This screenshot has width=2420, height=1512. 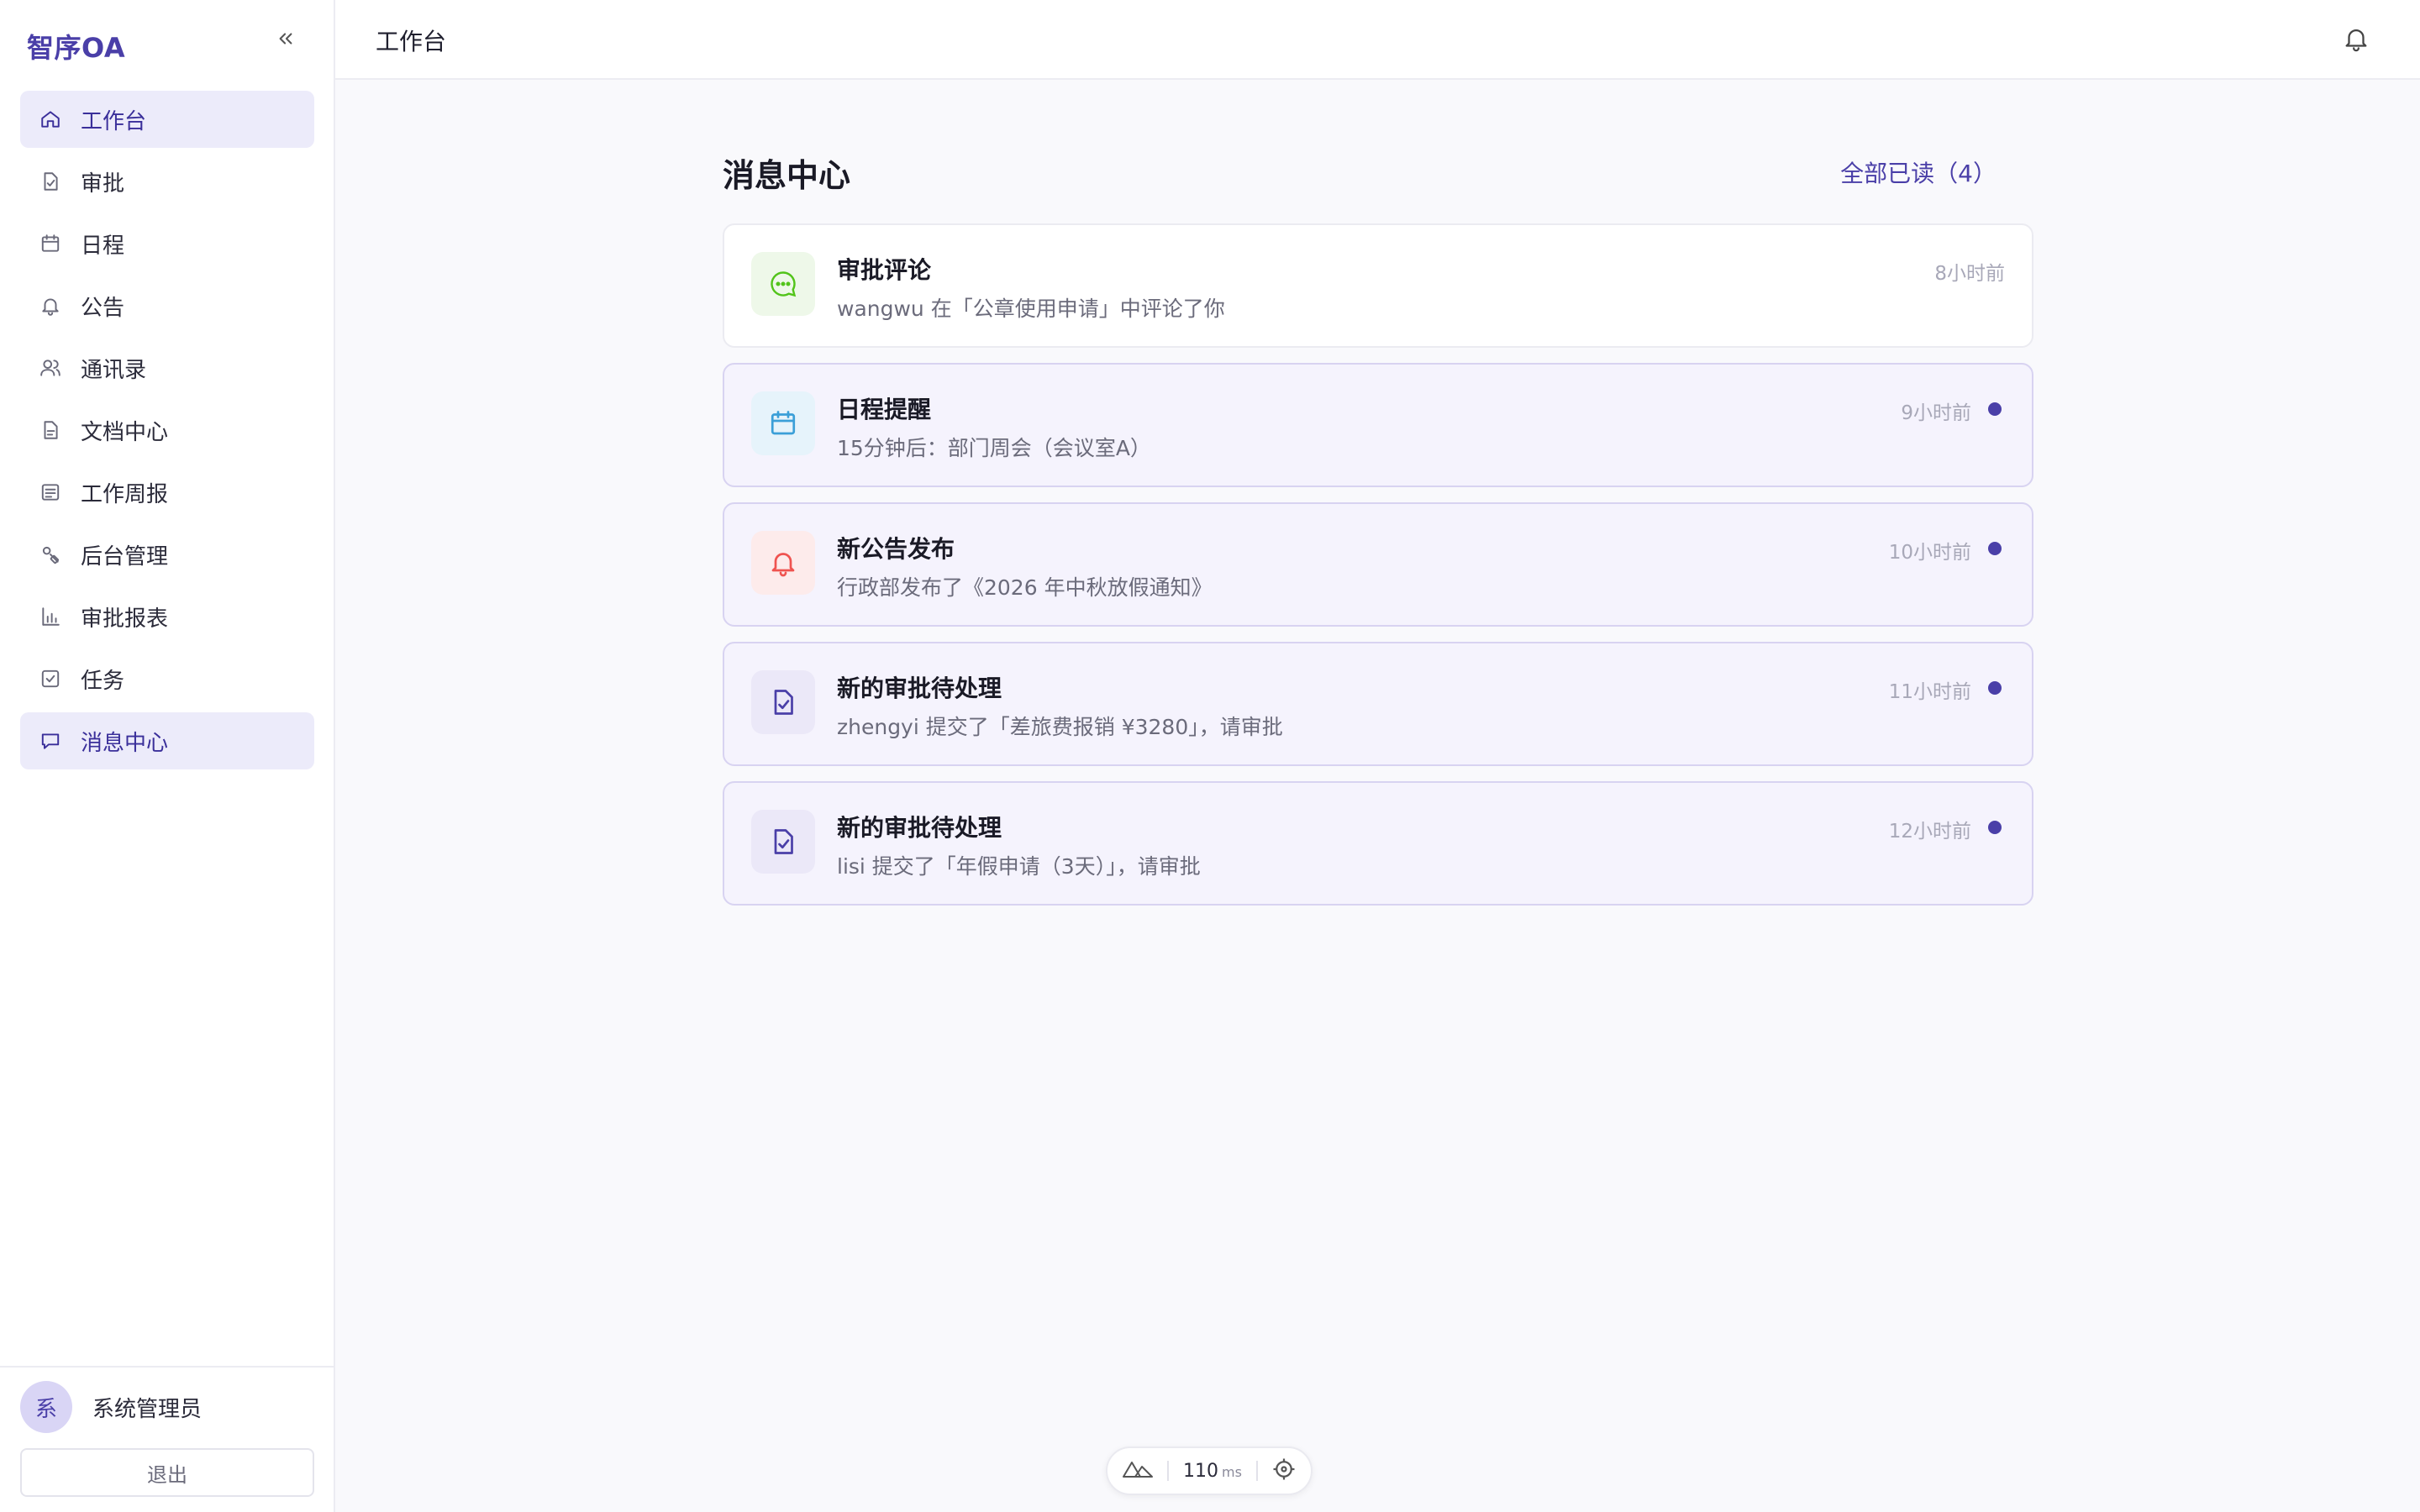 I want to click on render-time-unit: ms, so click(x=1232, y=1471).